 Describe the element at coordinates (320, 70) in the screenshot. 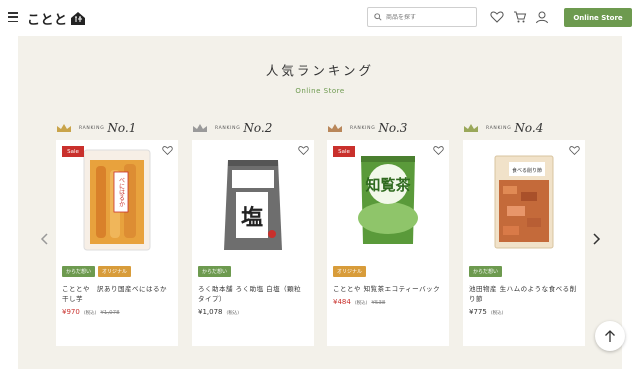

I see `section-title: 人気ランキング` at that location.